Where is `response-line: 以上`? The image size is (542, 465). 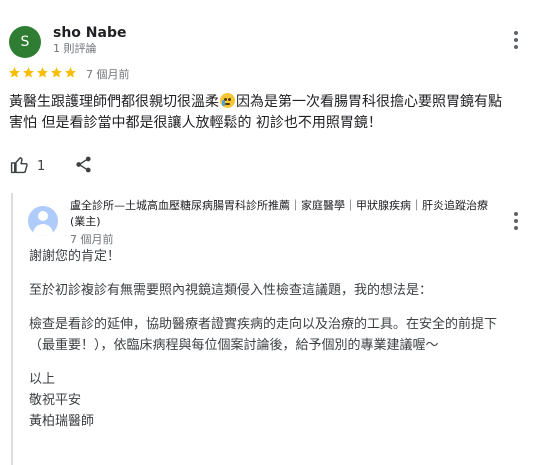 response-line: 以上 is located at coordinates (42, 379).